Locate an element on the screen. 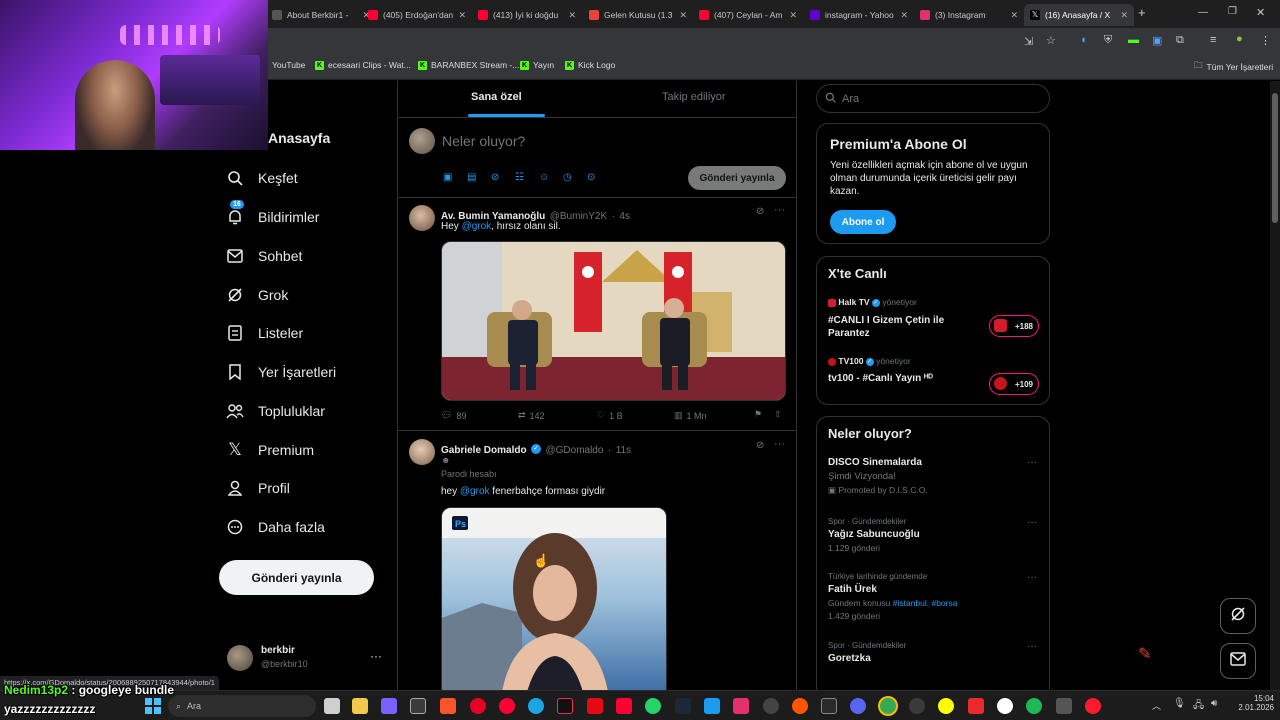 This screenshot has height=720, width=1280. chrome-icon is located at coordinates (888, 706).